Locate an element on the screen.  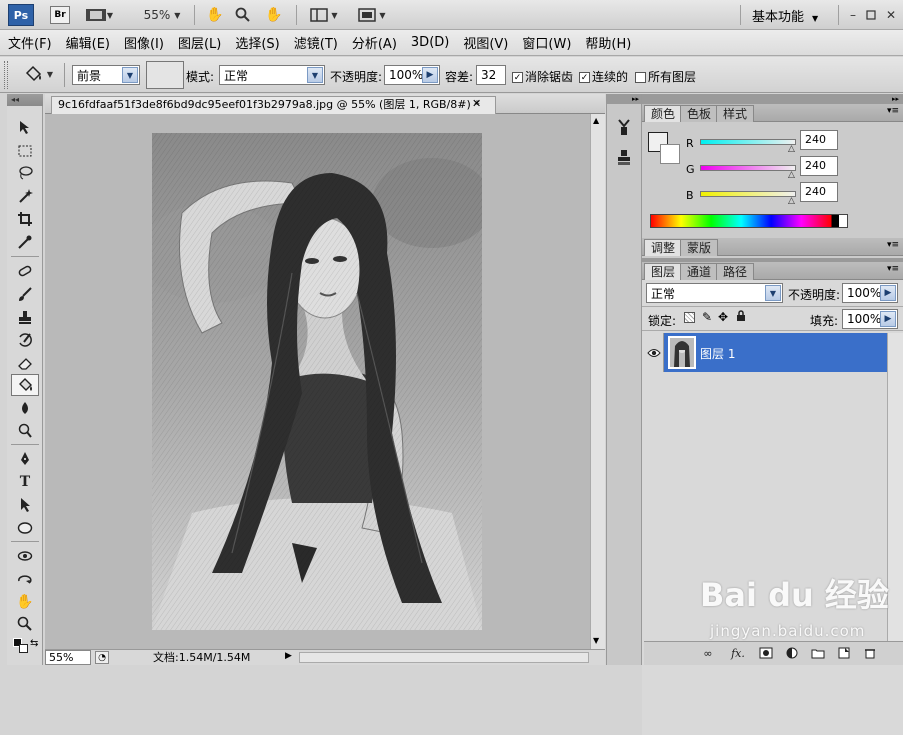
blend-mode-select: 正常 ▼ is located at coordinates (714, 293).